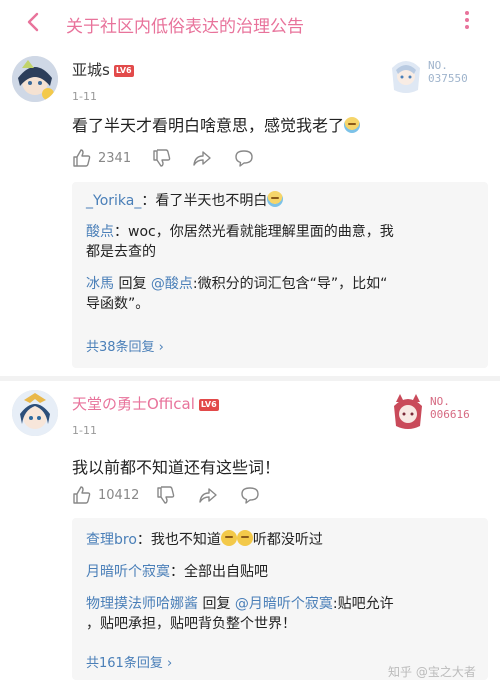 The width and height of the screenshot is (500, 690). What do you see at coordinates (363, 604) in the screenshot?
I see `reply-text: :贴吧允许` at bounding box center [363, 604].